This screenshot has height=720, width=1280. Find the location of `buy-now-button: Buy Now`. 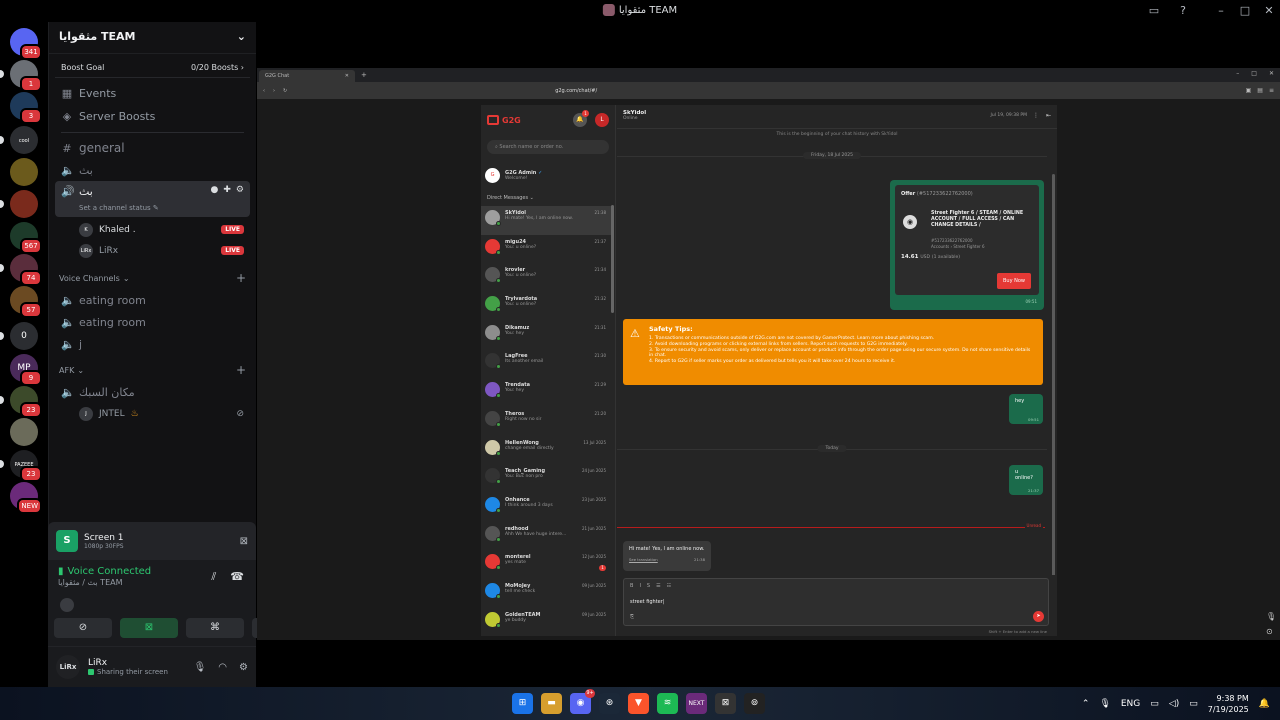

buy-now-button: Buy Now is located at coordinates (1014, 281).